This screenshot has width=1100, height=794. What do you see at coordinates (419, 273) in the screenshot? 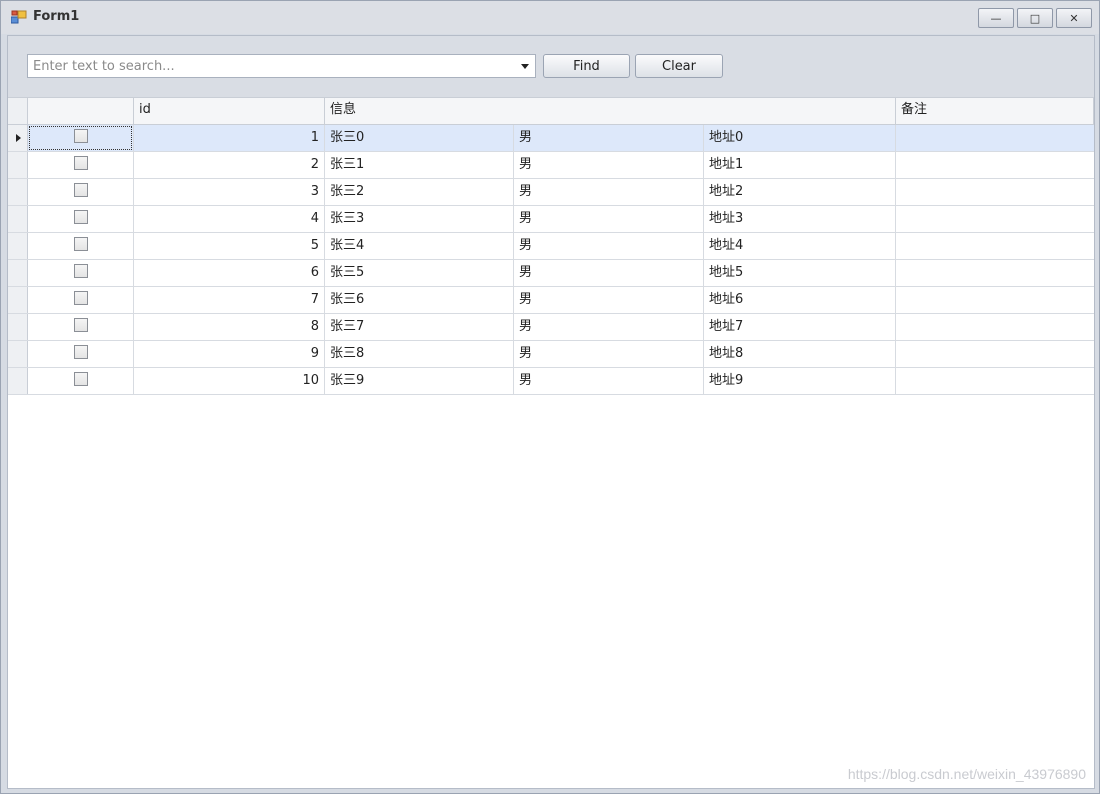
I see `cell-name: 张三5` at bounding box center [419, 273].